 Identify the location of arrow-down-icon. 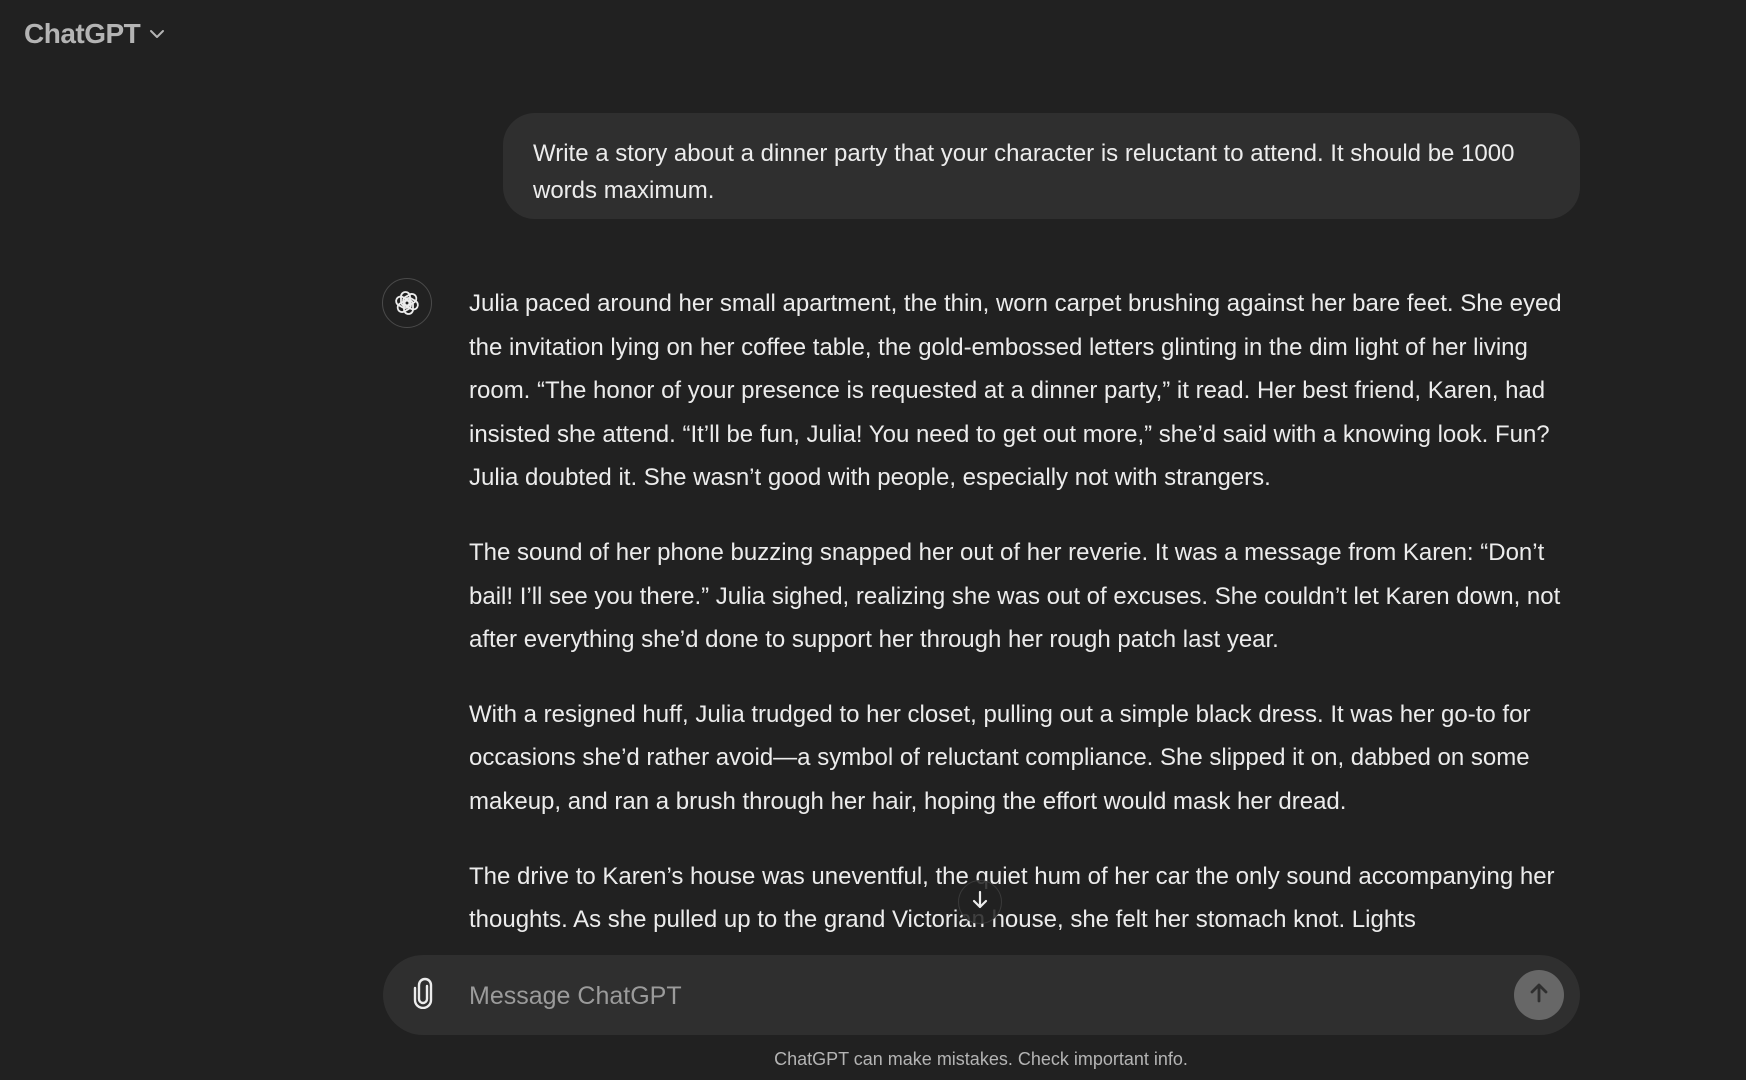
(980, 902).